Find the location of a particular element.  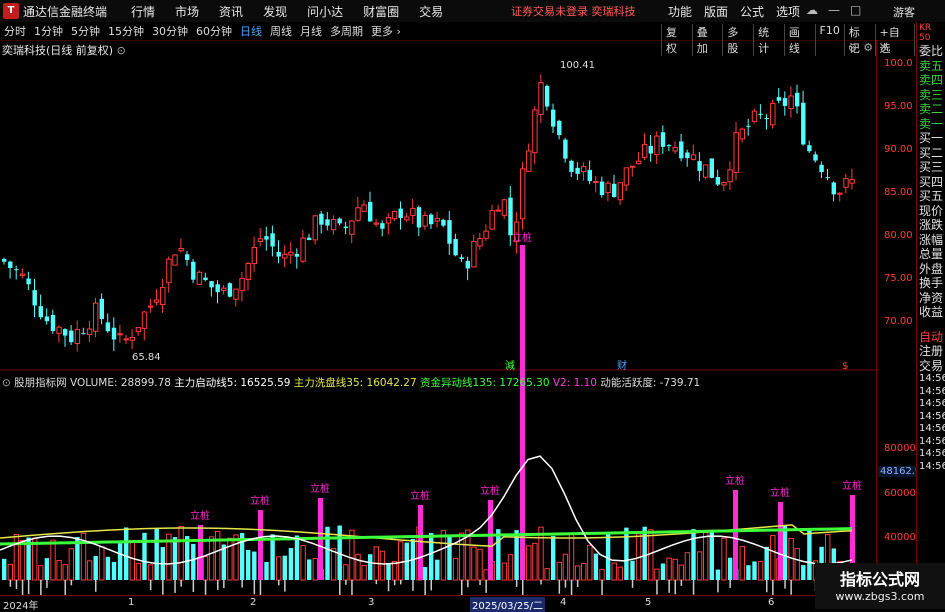

side-item: 卖三 is located at coordinates (931, 95).